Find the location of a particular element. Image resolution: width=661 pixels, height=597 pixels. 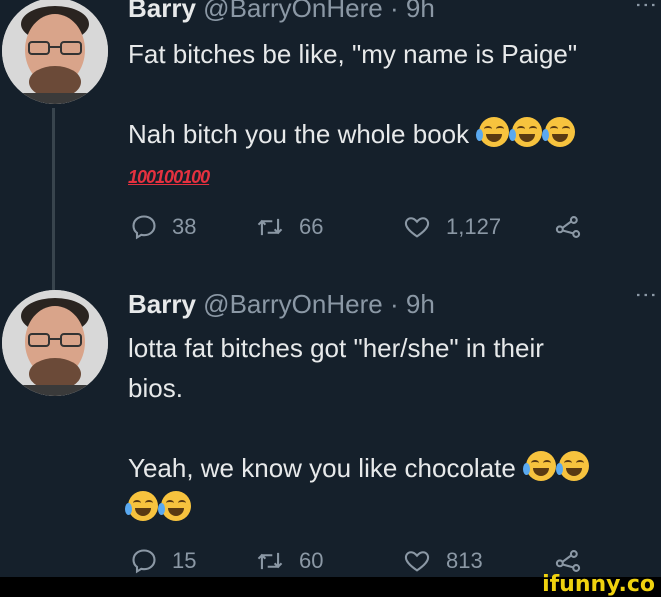

retweet-count: 60 is located at coordinates (311, 560).